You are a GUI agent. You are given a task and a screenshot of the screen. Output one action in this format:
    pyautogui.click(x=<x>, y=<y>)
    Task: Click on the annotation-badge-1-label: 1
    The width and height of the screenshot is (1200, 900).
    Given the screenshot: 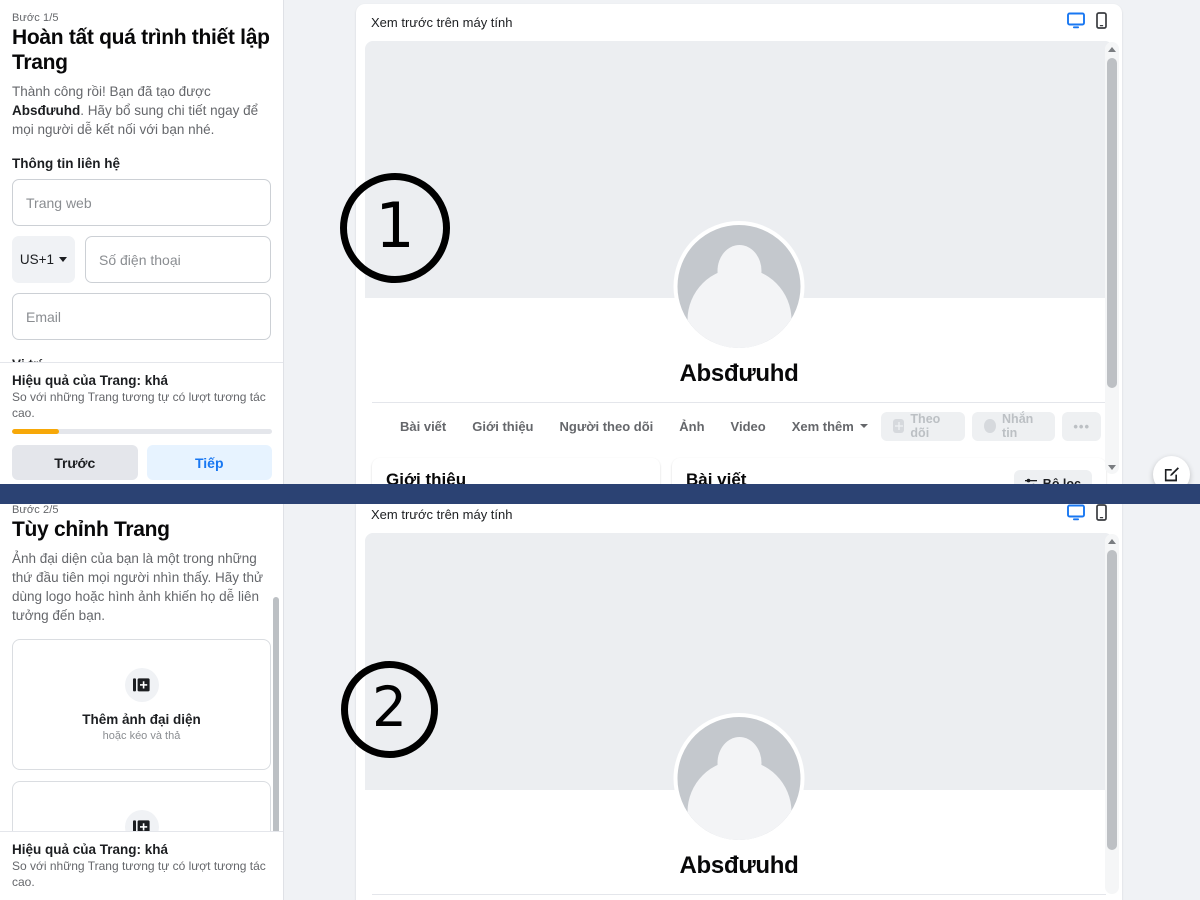 What is the action you would take?
    pyautogui.click(x=395, y=225)
    